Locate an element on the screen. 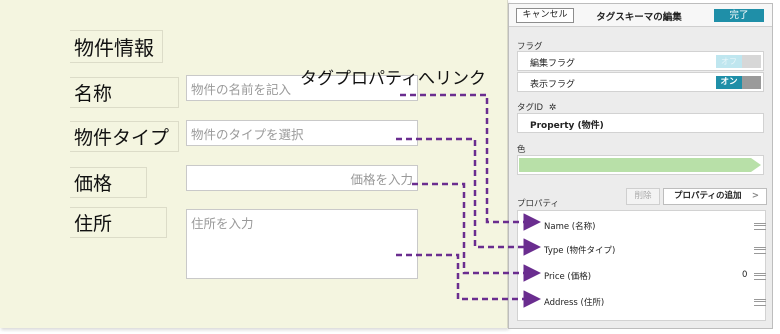 Image resolution: width=780 pixels, height=334 pixels. arrow-price is located at coordinates (476, 232).